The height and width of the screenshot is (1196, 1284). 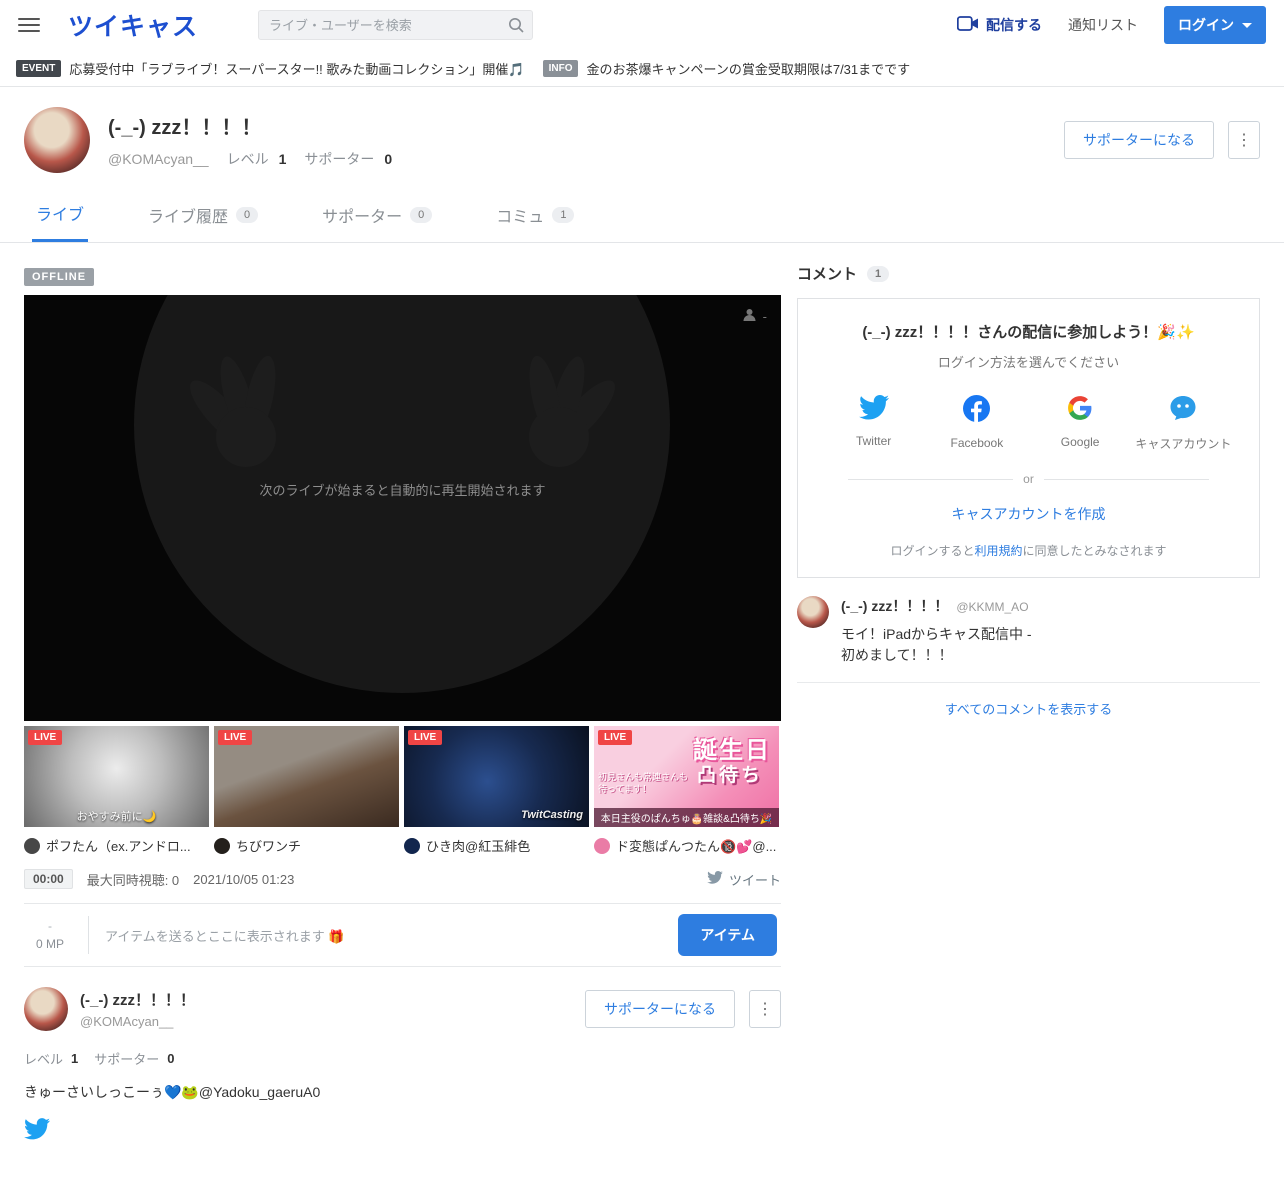 What do you see at coordinates (749, 316) in the screenshot?
I see `viewer-icon` at bounding box center [749, 316].